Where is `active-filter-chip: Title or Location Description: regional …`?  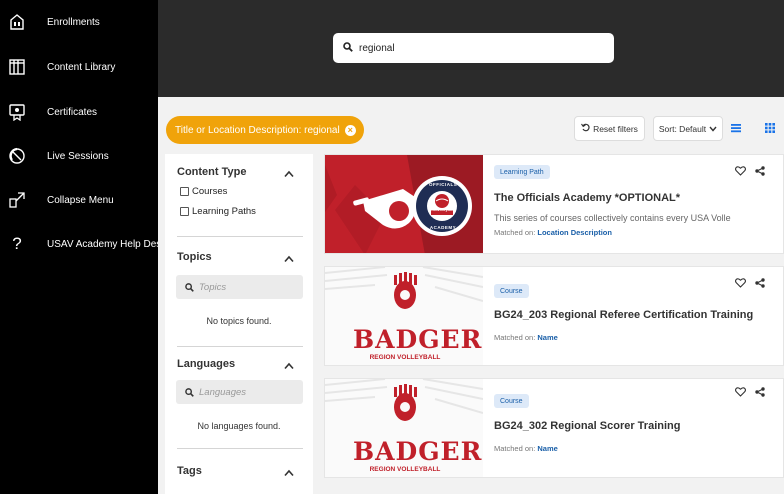 active-filter-chip: Title or Location Description: regional … is located at coordinates (265, 130).